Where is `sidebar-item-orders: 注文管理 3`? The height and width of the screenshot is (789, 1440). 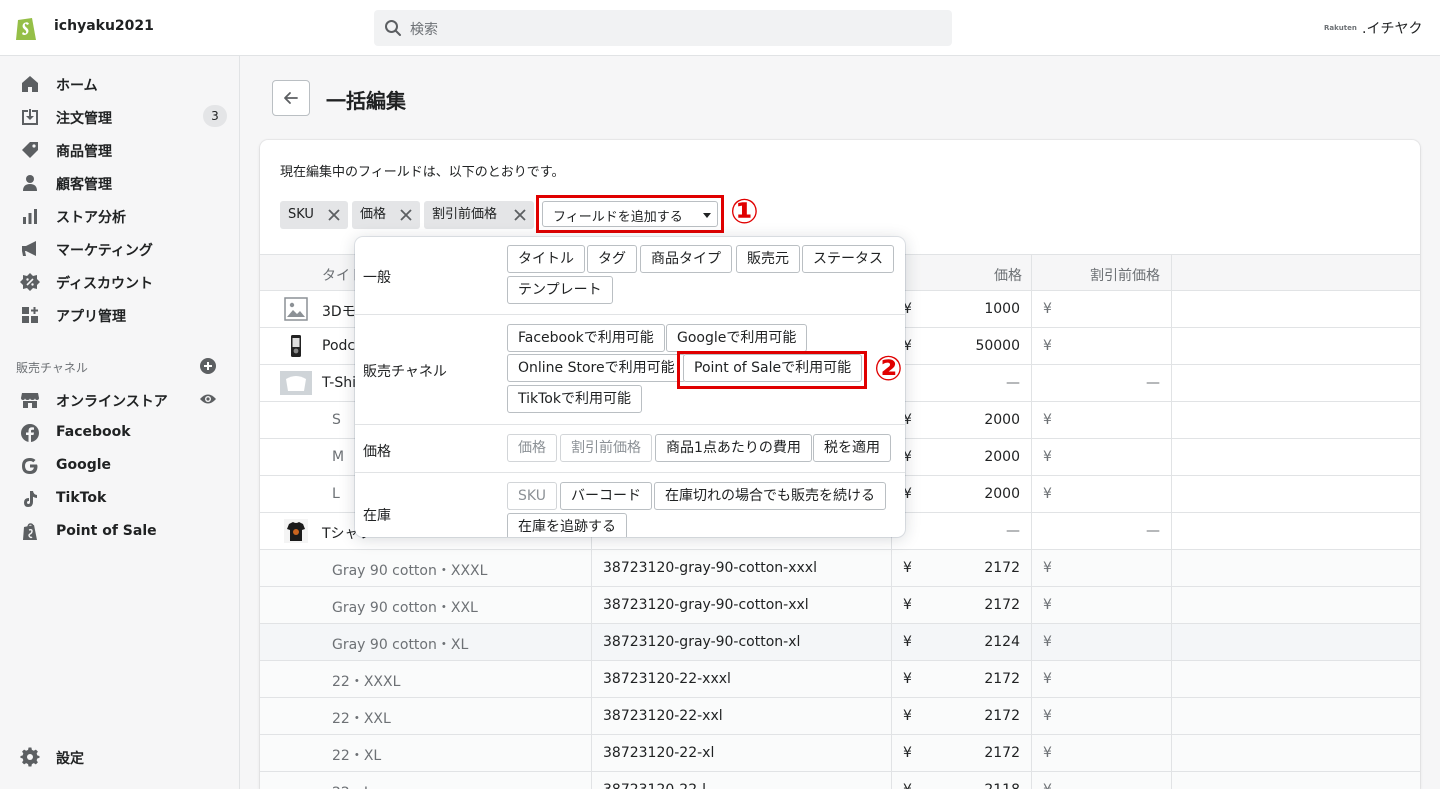 sidebar-item-orders: 注文管理 3 is located at coordinates (119, 116).